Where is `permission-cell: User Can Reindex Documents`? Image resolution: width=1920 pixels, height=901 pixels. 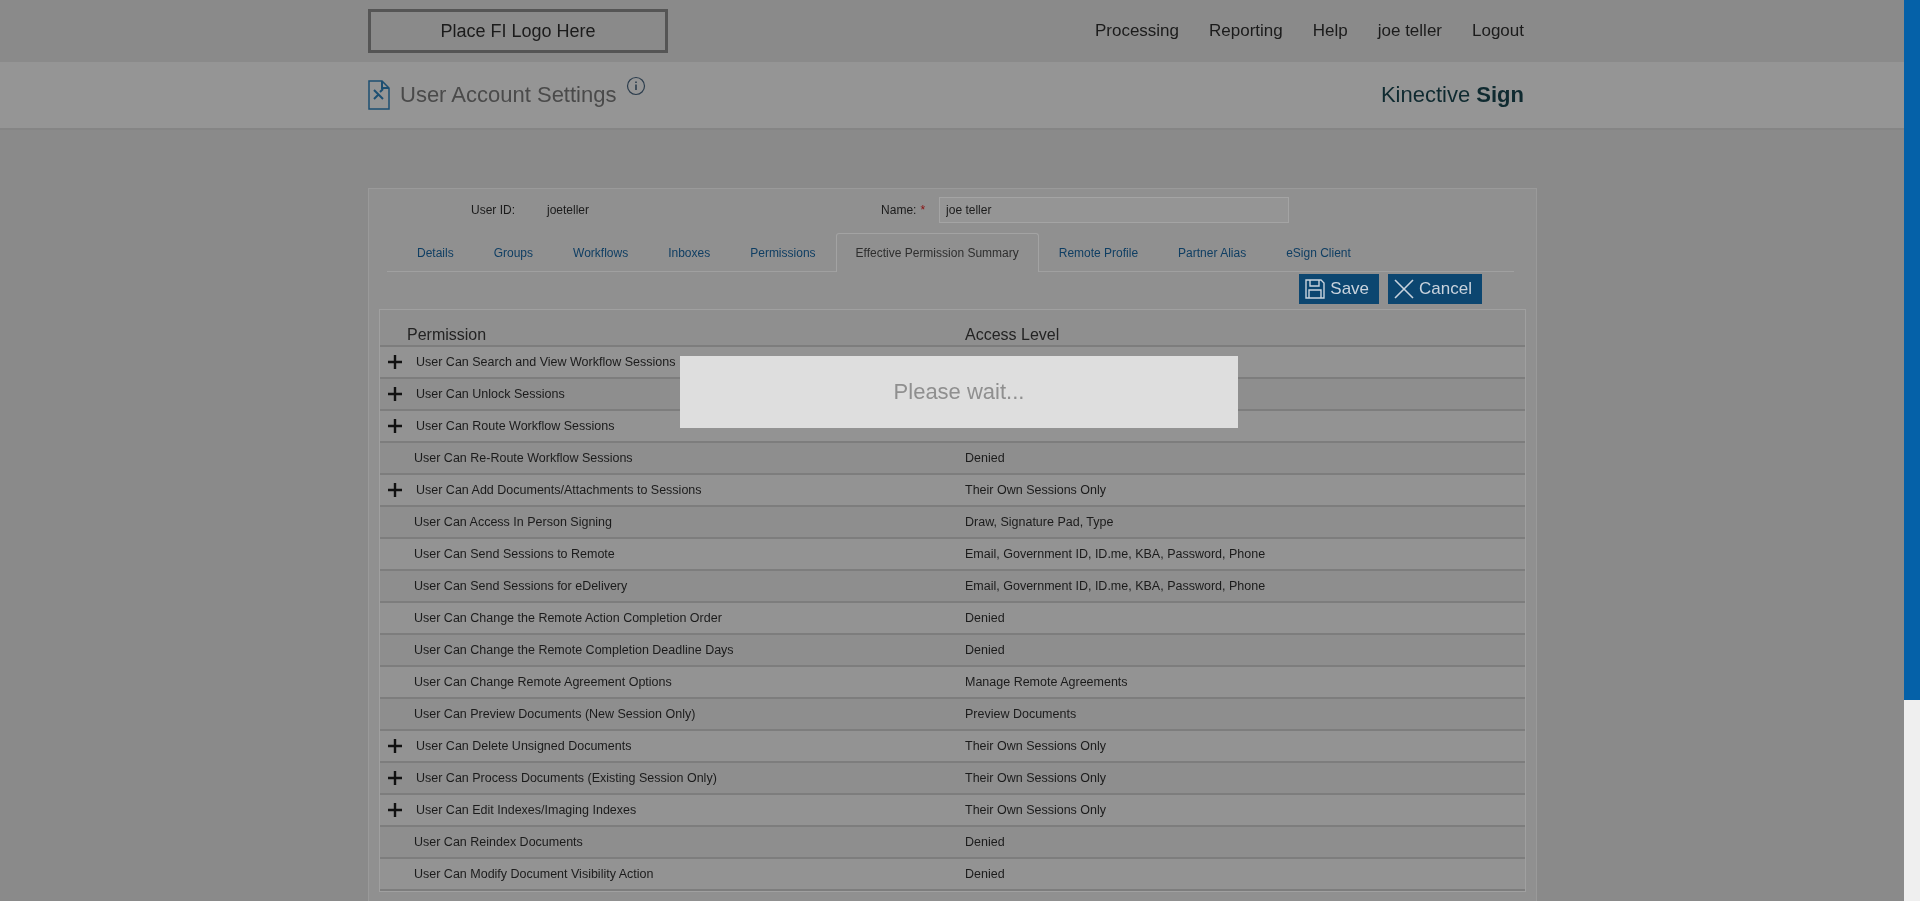
permission-cell: User Can Reindex Documents is located at coordinates (498, 842).